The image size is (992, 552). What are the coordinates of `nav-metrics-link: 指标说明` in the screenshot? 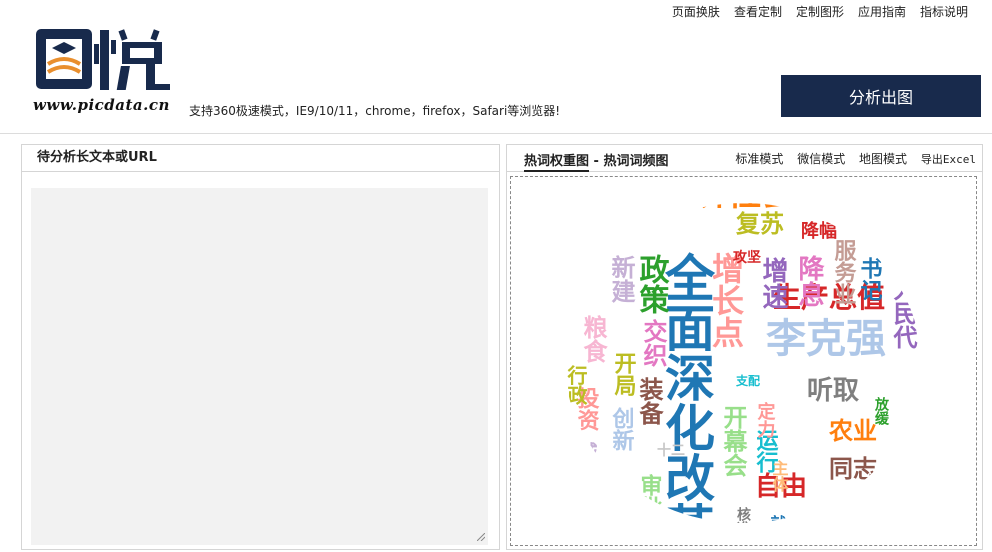 It's located at (944, 11).